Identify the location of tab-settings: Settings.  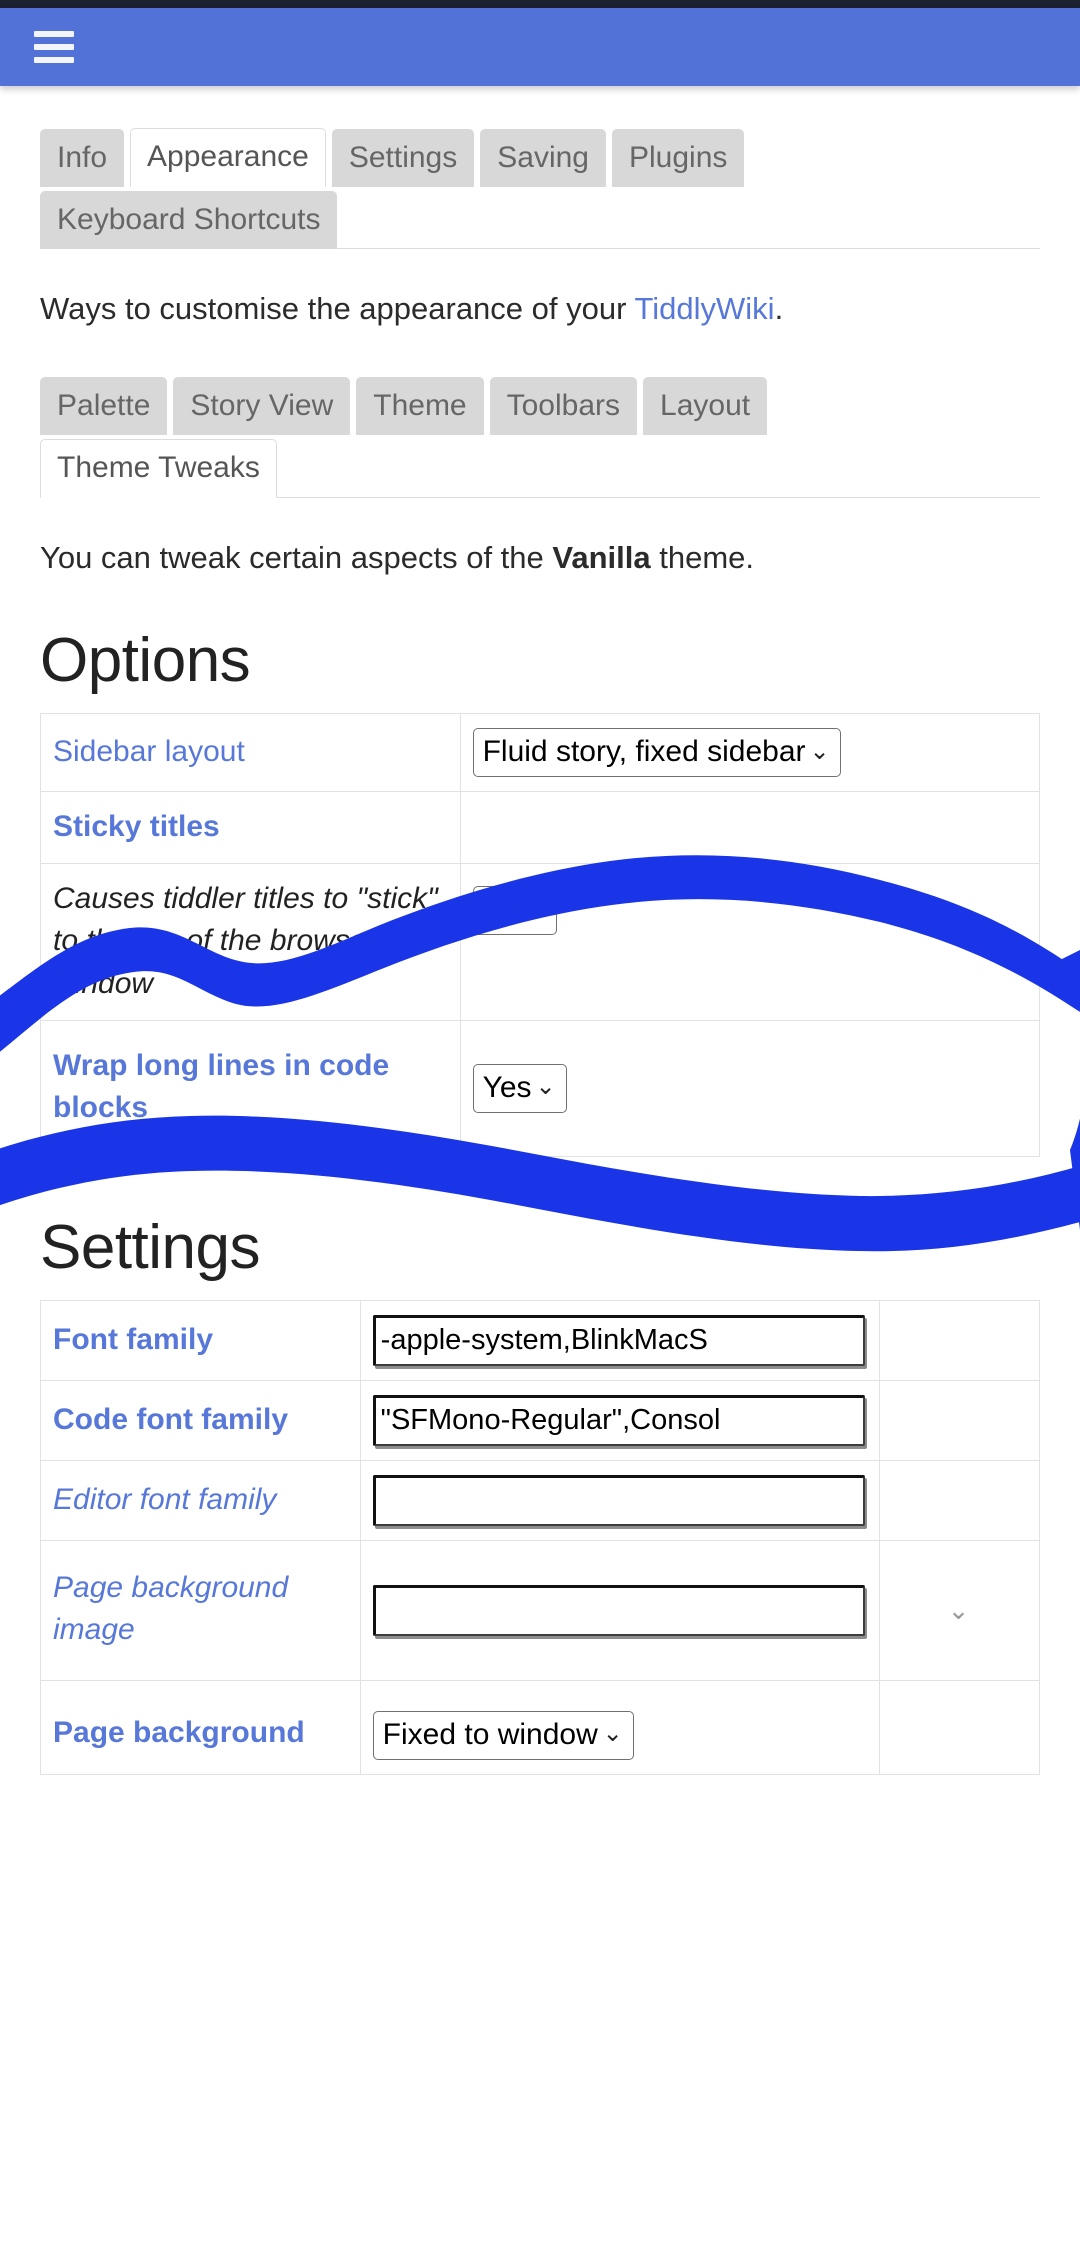
(403, 158).